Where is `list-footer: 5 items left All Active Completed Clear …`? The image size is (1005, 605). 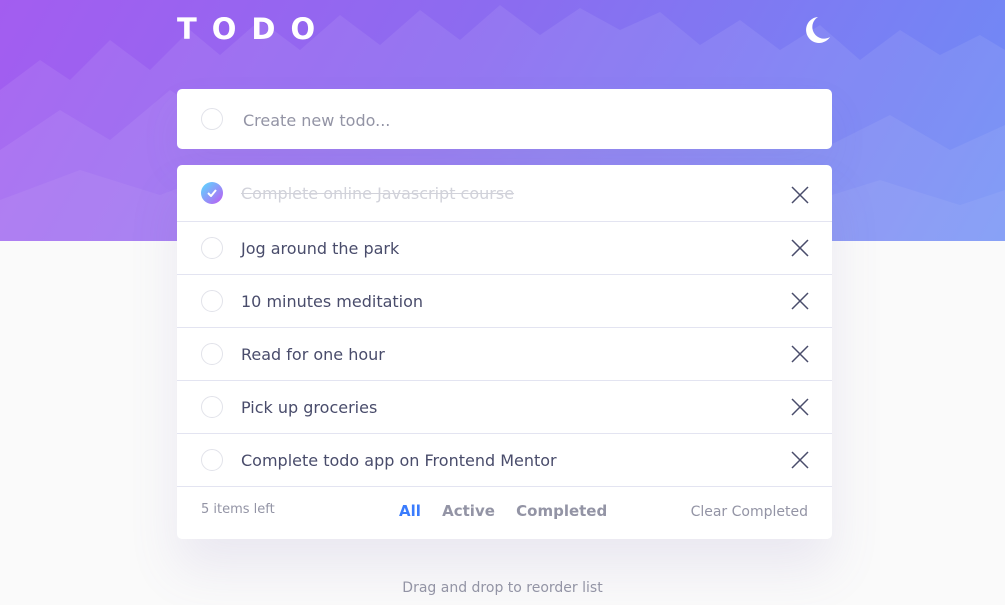 list-footer: 5 items left All Active Completed Clear … is located at coordinates (504, 512).